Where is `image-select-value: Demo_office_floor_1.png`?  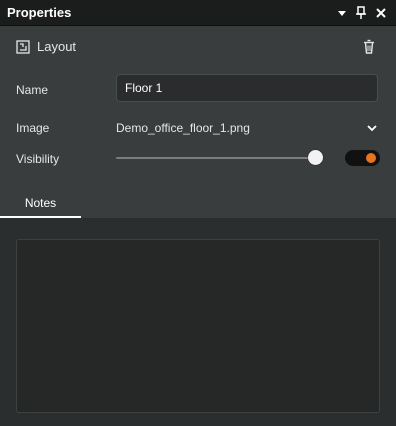
image-select-value: Demo_office_floor_1.png is located at coordinates (183, 128).